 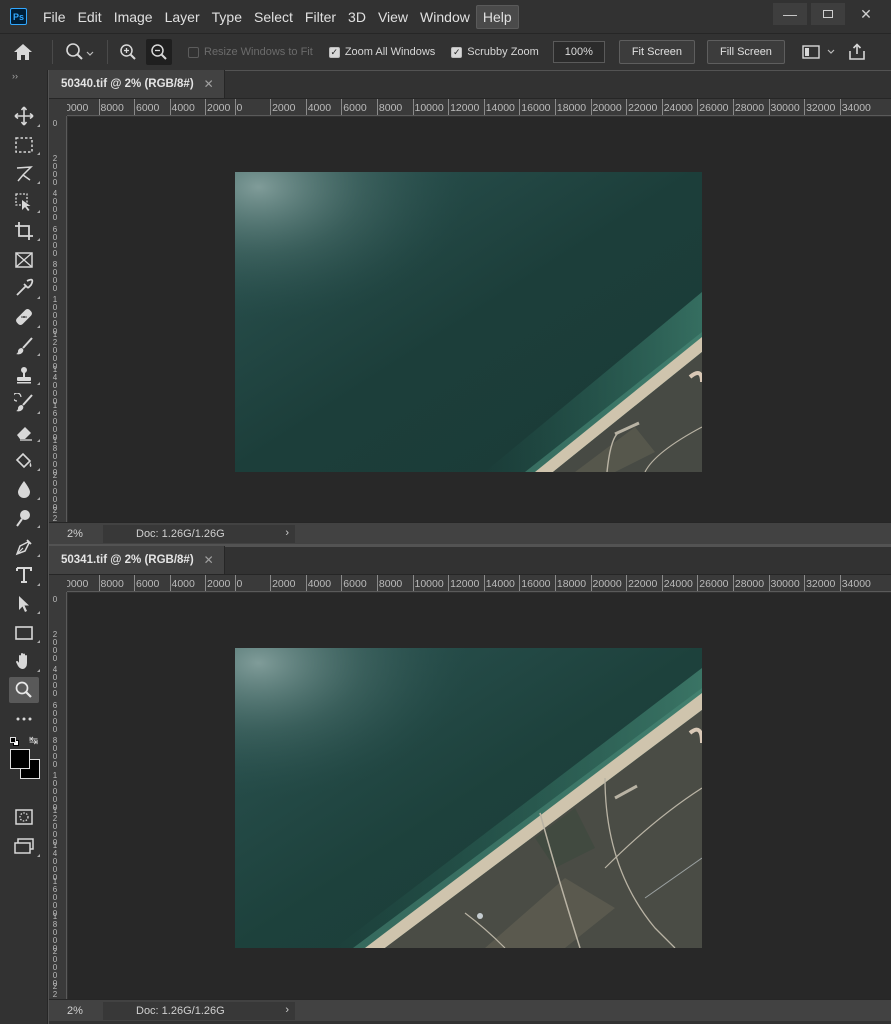 I want to click on resize-windows-label: Resize Windows to Fit, so click(x=258, y=52).